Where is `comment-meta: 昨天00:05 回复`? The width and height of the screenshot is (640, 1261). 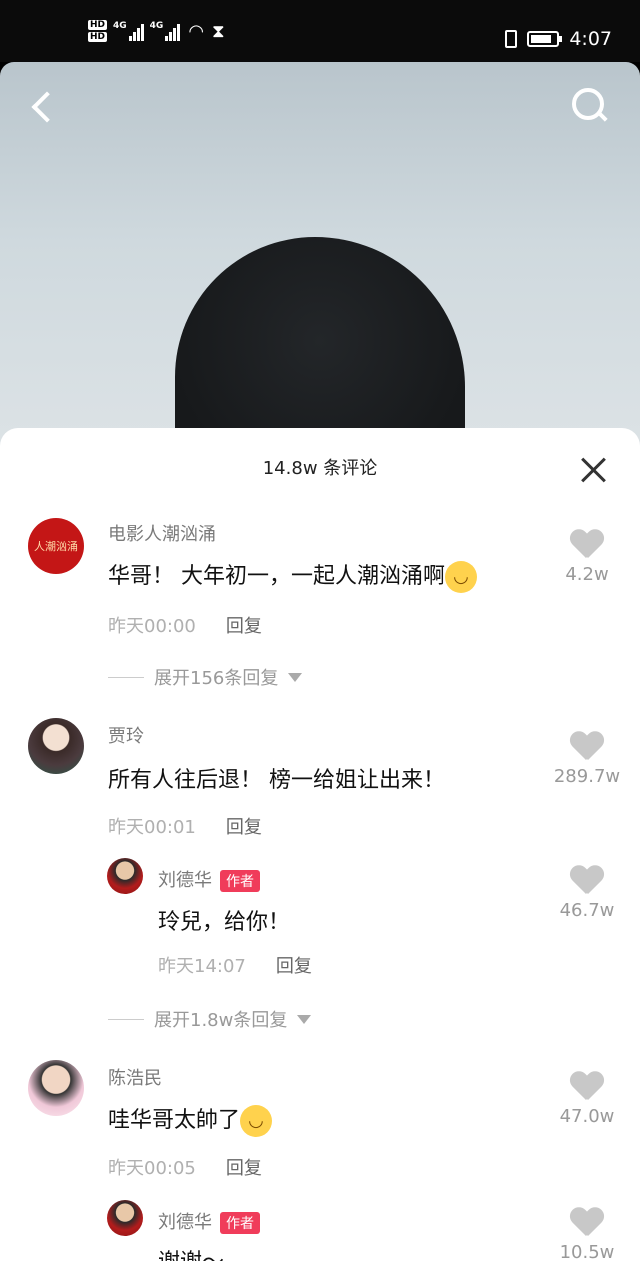
comment-meta: 昨天00:05 回复 is located at coordinates (185, 1167).